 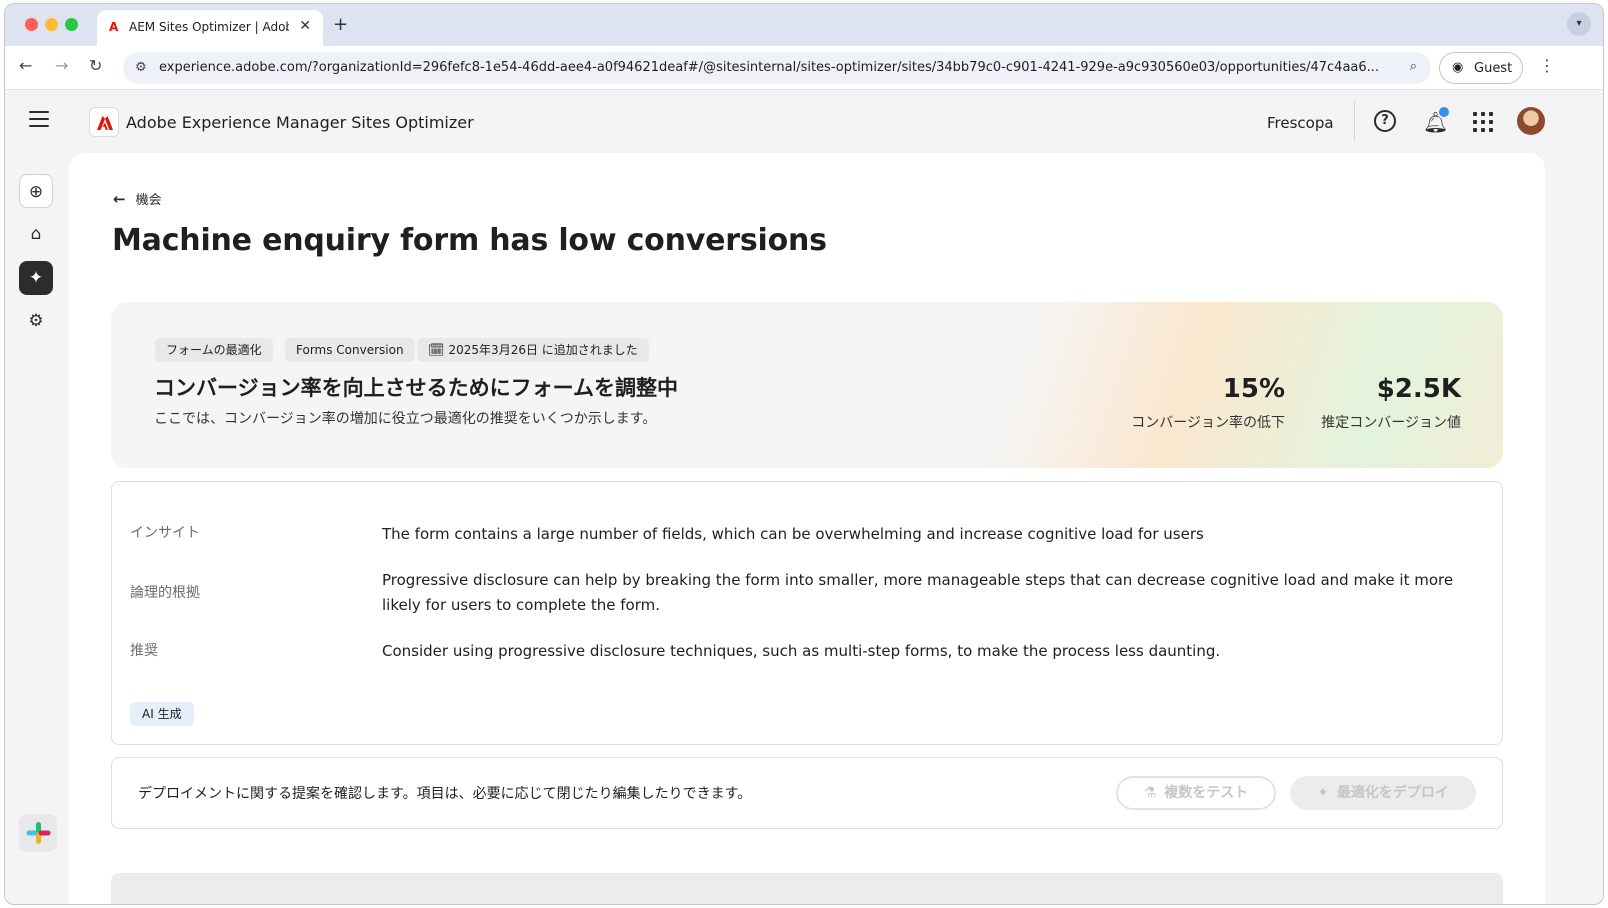 I want to click on notification-badge, so click(x=1444, y=112).